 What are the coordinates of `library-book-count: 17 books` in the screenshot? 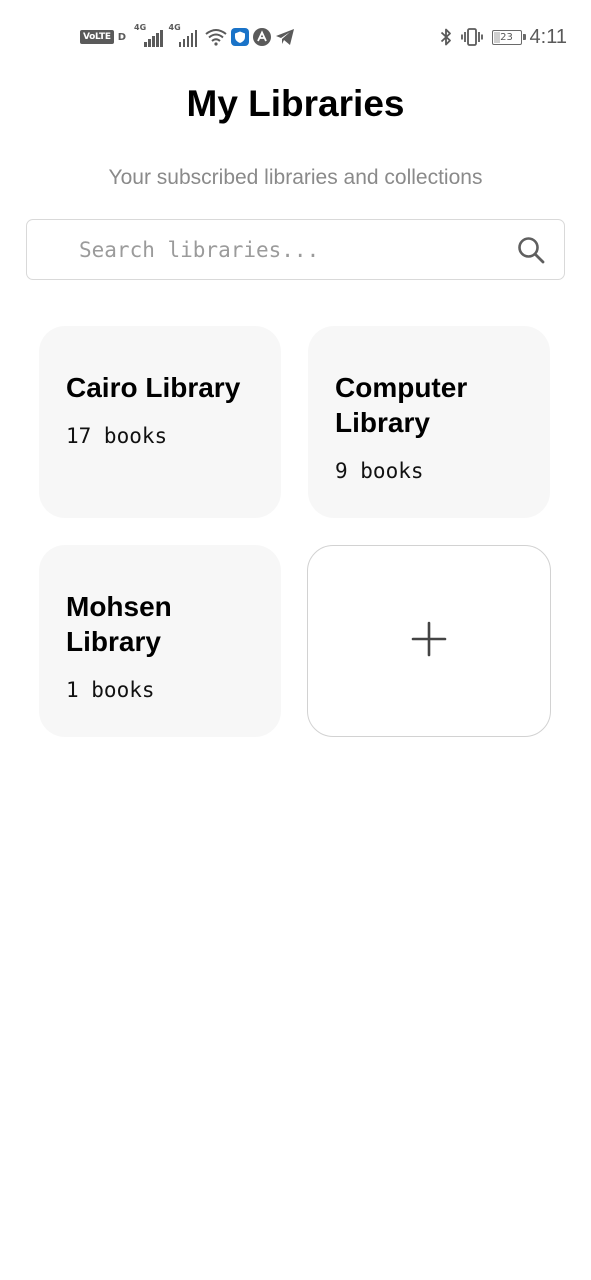 It's located at (117, 436).